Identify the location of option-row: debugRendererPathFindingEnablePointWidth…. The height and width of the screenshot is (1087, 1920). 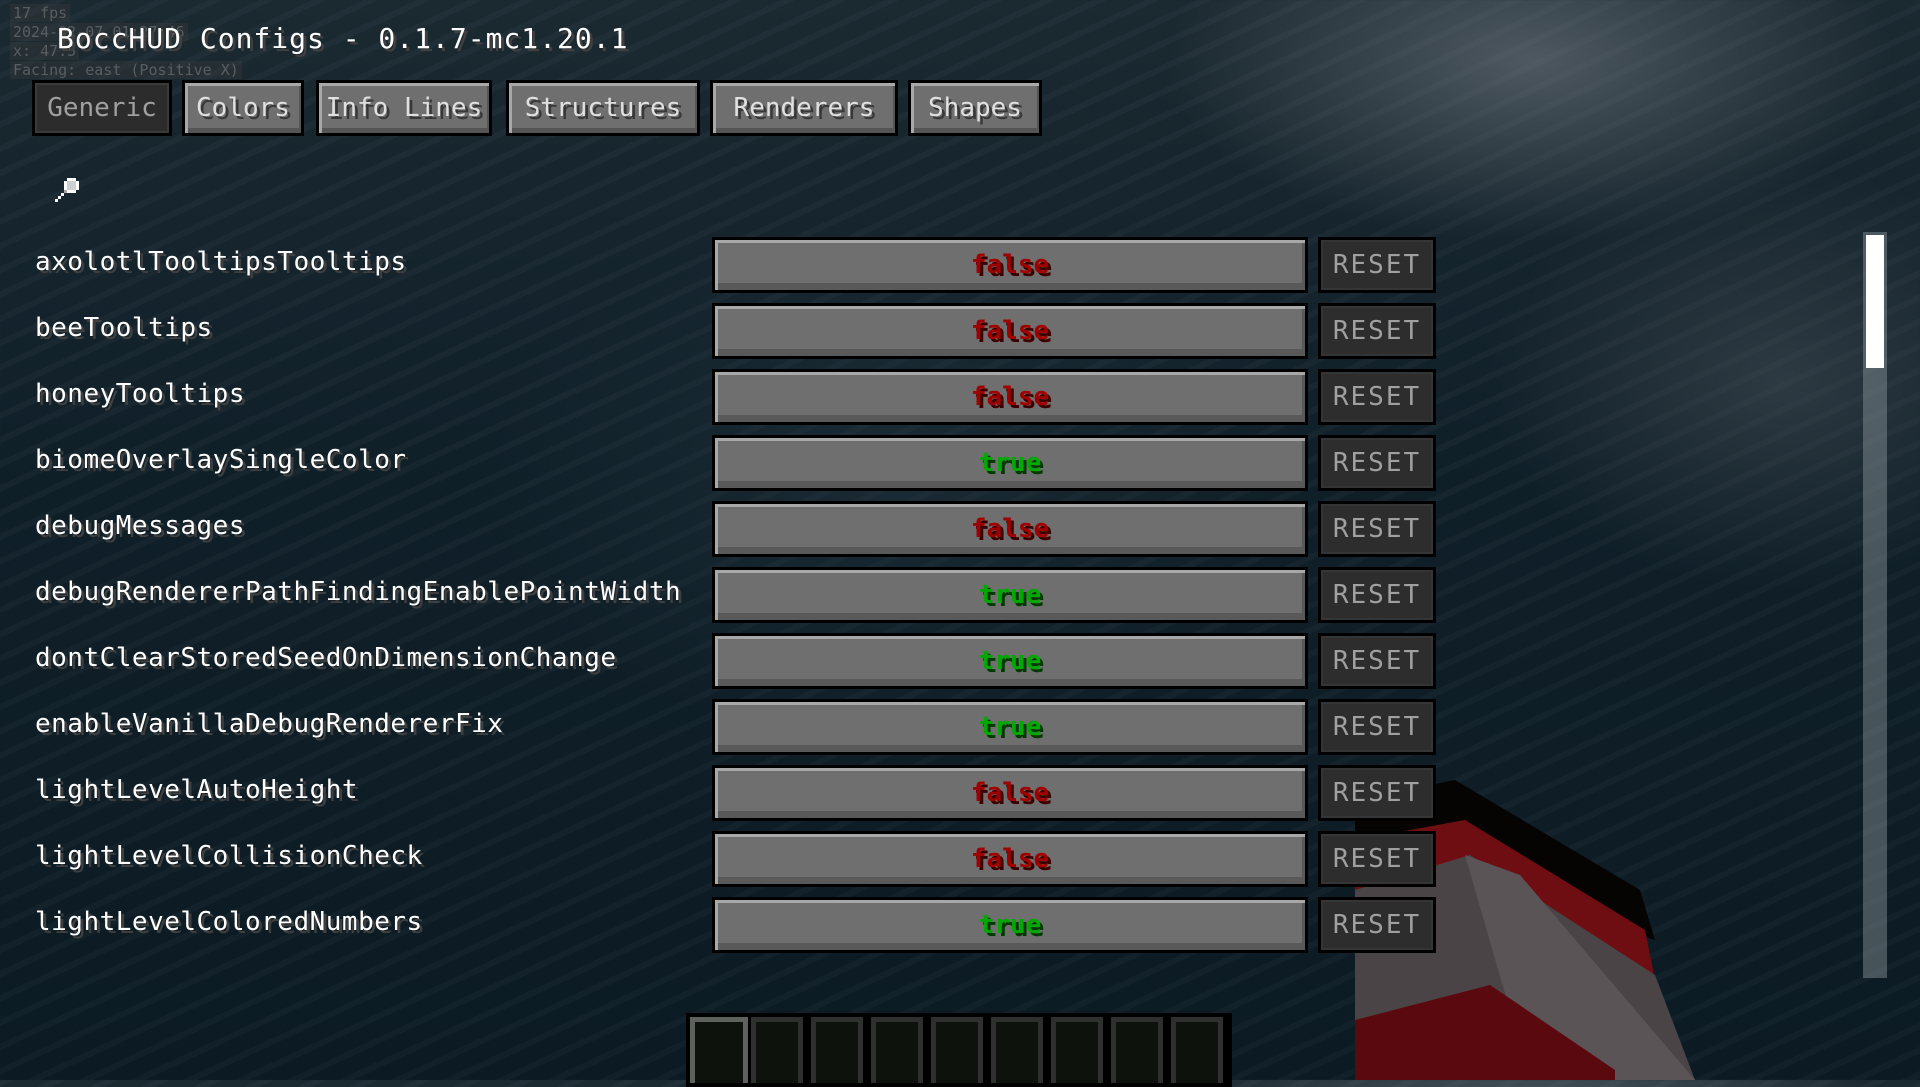
(725, 595).